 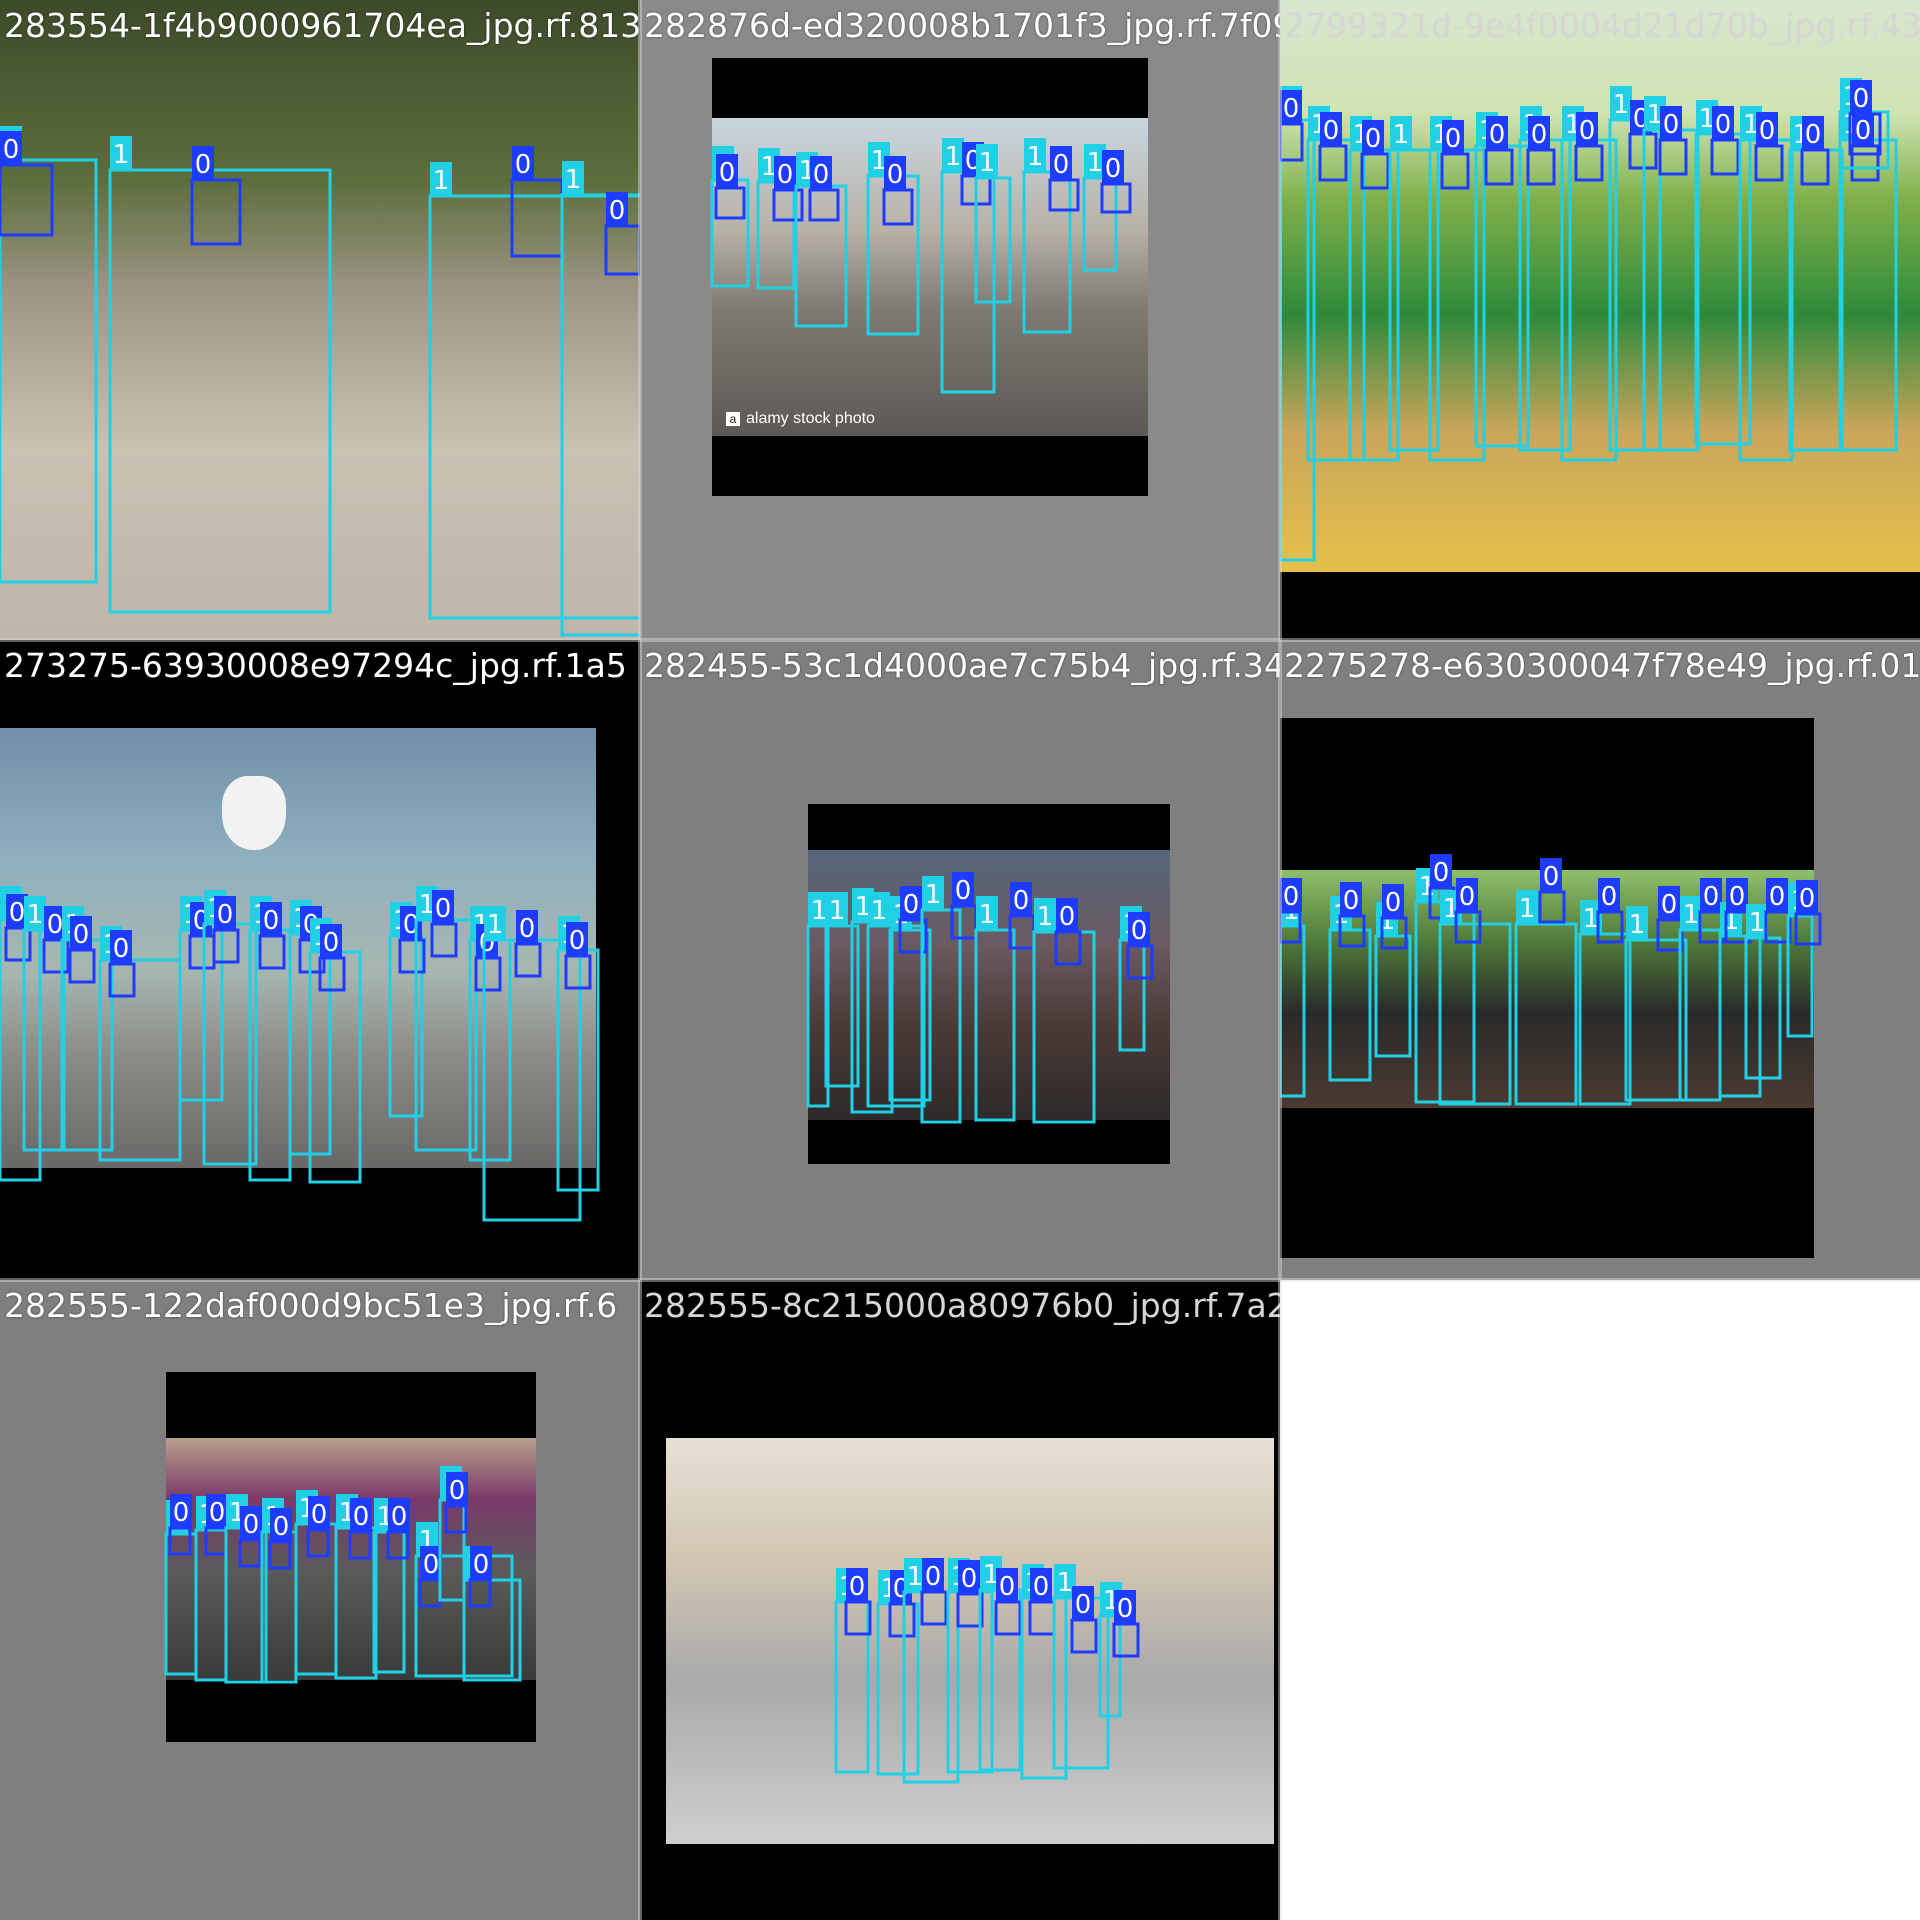 What do you see at coordinates (962, 25) in the screenshot?
I see `tile-title: 282876d-ed320008b1701f3_jpg.rf.7f09` at bounding box center [962, 25].